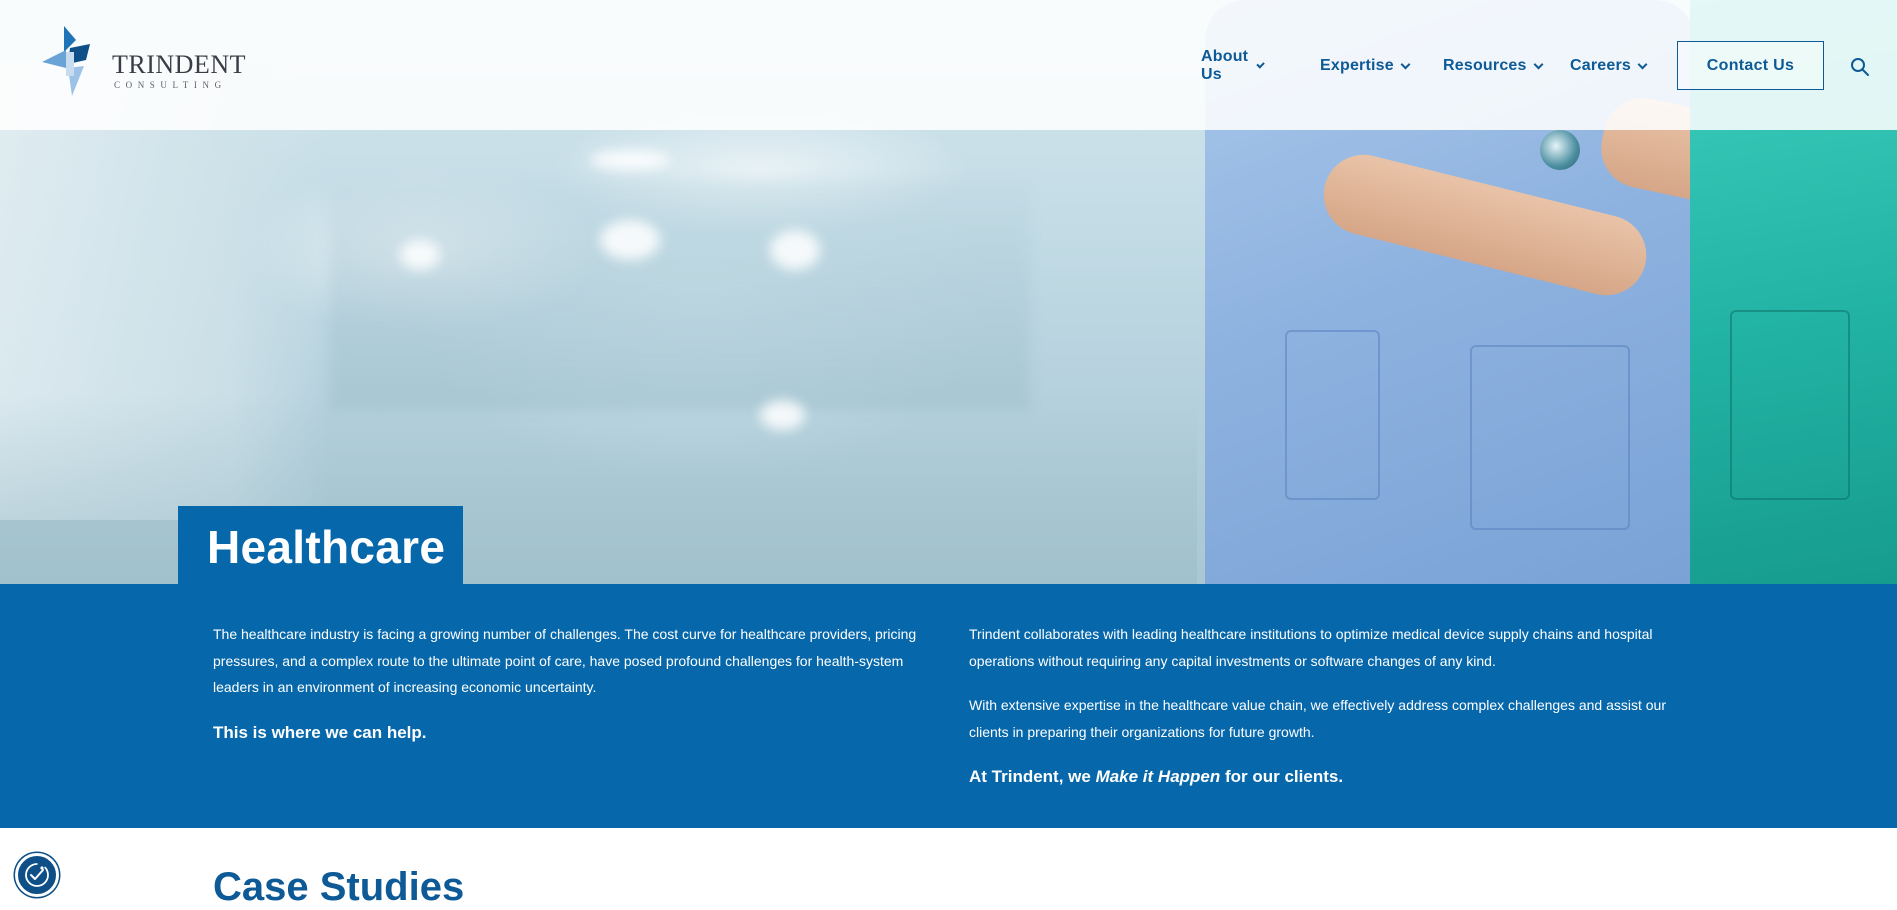 Image resolution: width=1897 pixels, height=910 pixels. Describe the element at coordinates (1485, 65) in the screenshot. I see `nav-item-label: Resources` at that location.